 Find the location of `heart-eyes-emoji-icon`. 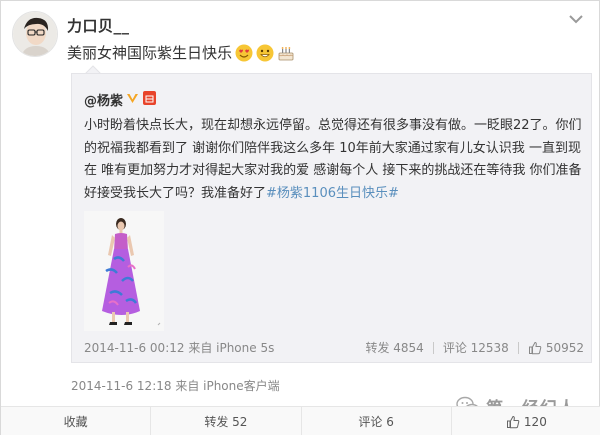

heart-eyes-emoji-icon is located at coordinates (244, 53).